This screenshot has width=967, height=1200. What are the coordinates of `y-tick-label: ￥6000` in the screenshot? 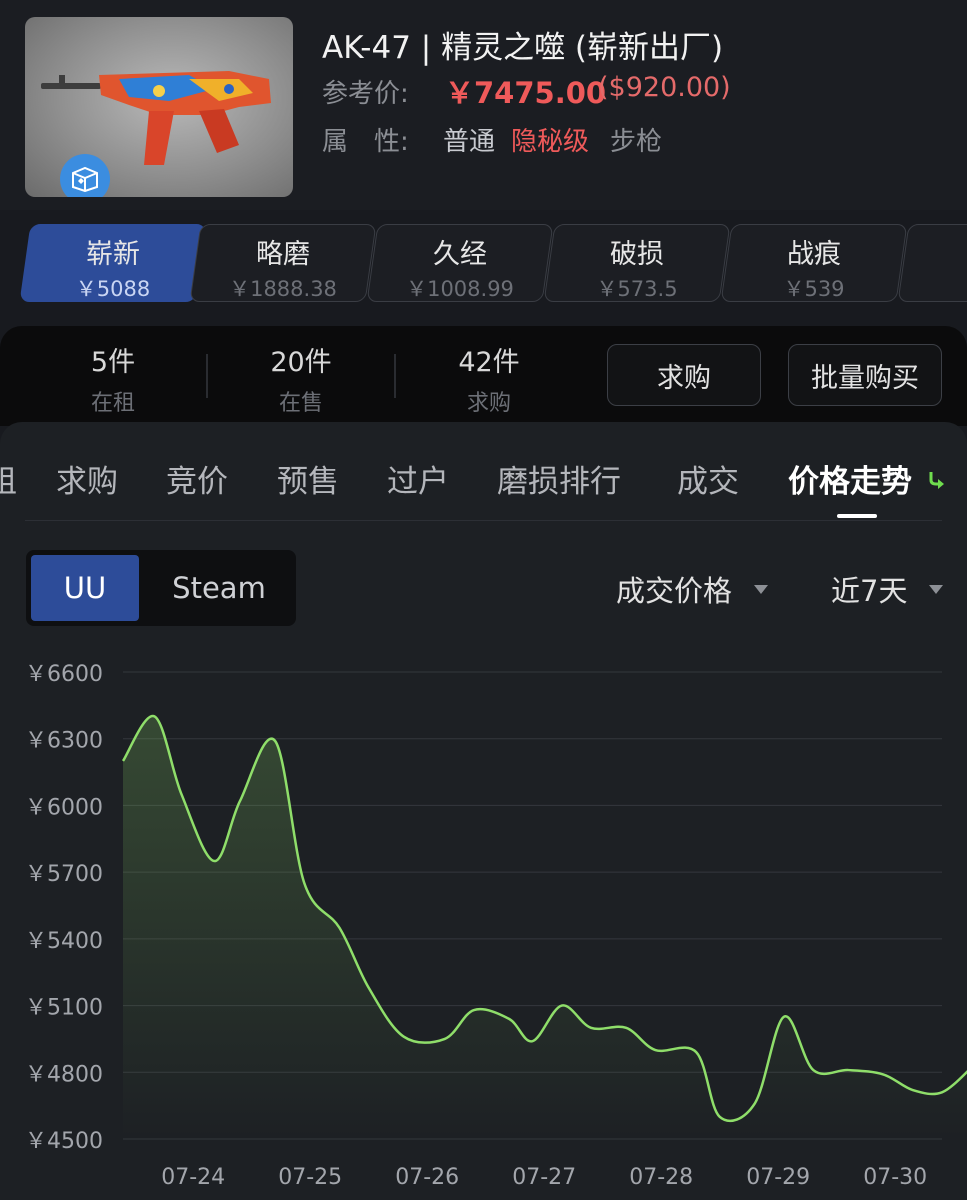 It's located at (64, 807).